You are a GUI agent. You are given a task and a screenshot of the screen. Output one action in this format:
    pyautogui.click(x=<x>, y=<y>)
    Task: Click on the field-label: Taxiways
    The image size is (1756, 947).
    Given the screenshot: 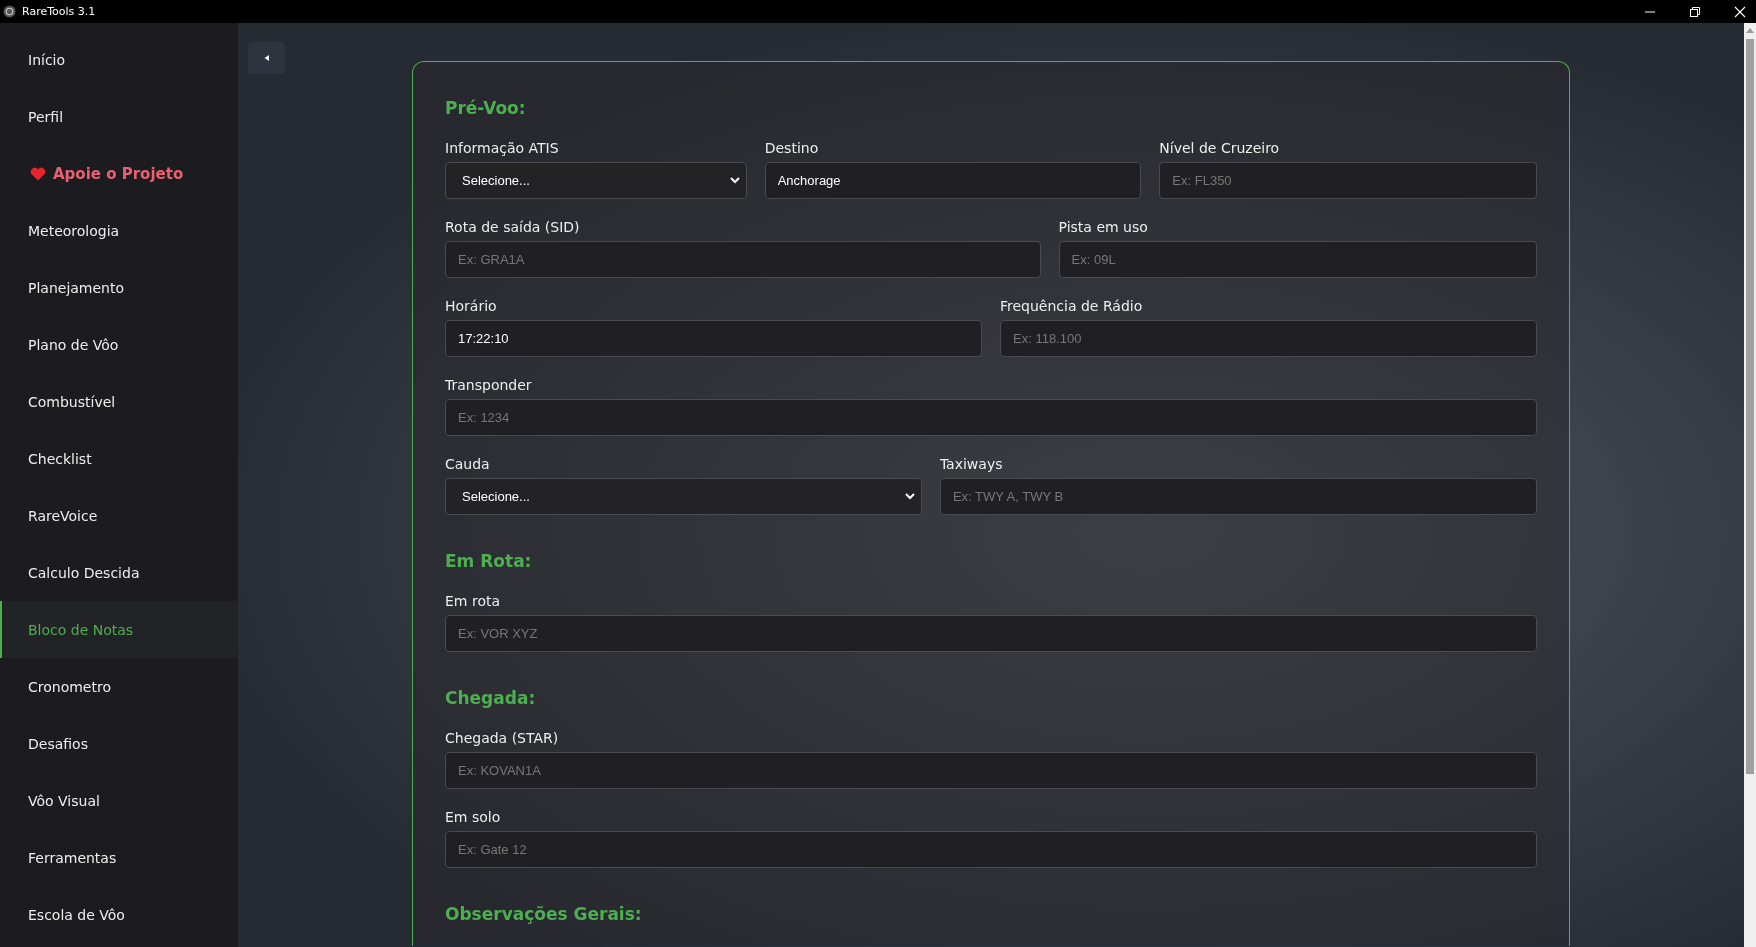 What is the action you would take?
    pyautogui.click(x=971, y=464)
    